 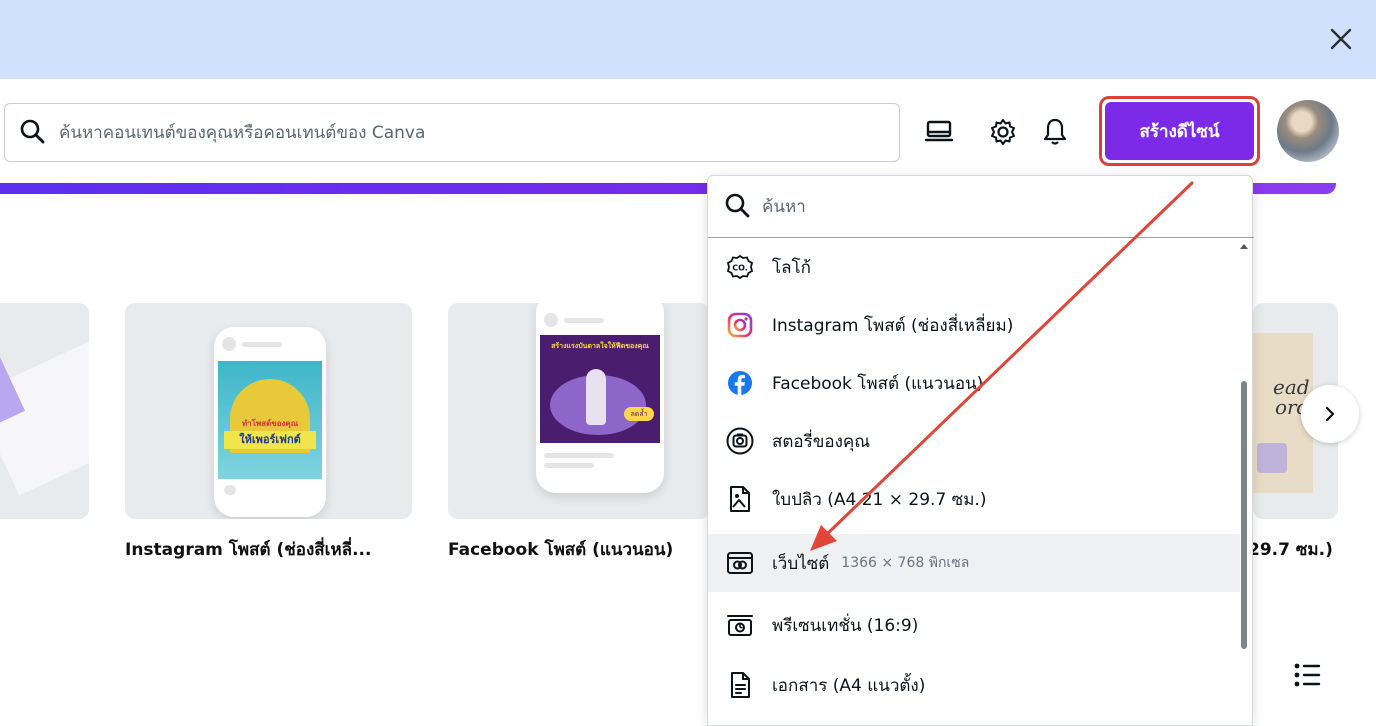 What do you see at coordinates (242, 133) in the screenshot?
I see `search-placeholder: ค้นหาคอนเทนต์ของคุณหรือคอนเทนต์ของ Canva` at bounding box center [242, 133].